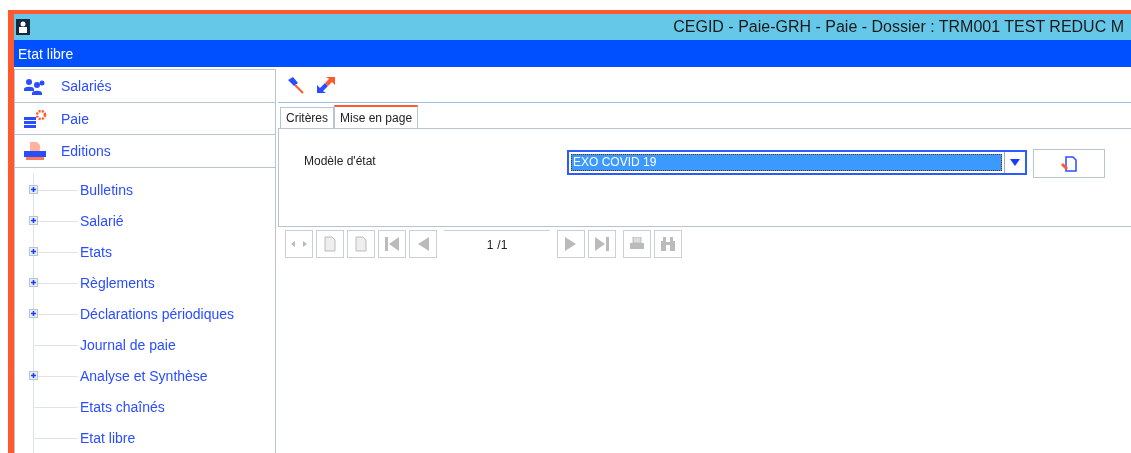  What do you see at coordinates (145, 151) in the screenshot?
I see `sidebar-section: Editions` at bounding box center [145, 151].